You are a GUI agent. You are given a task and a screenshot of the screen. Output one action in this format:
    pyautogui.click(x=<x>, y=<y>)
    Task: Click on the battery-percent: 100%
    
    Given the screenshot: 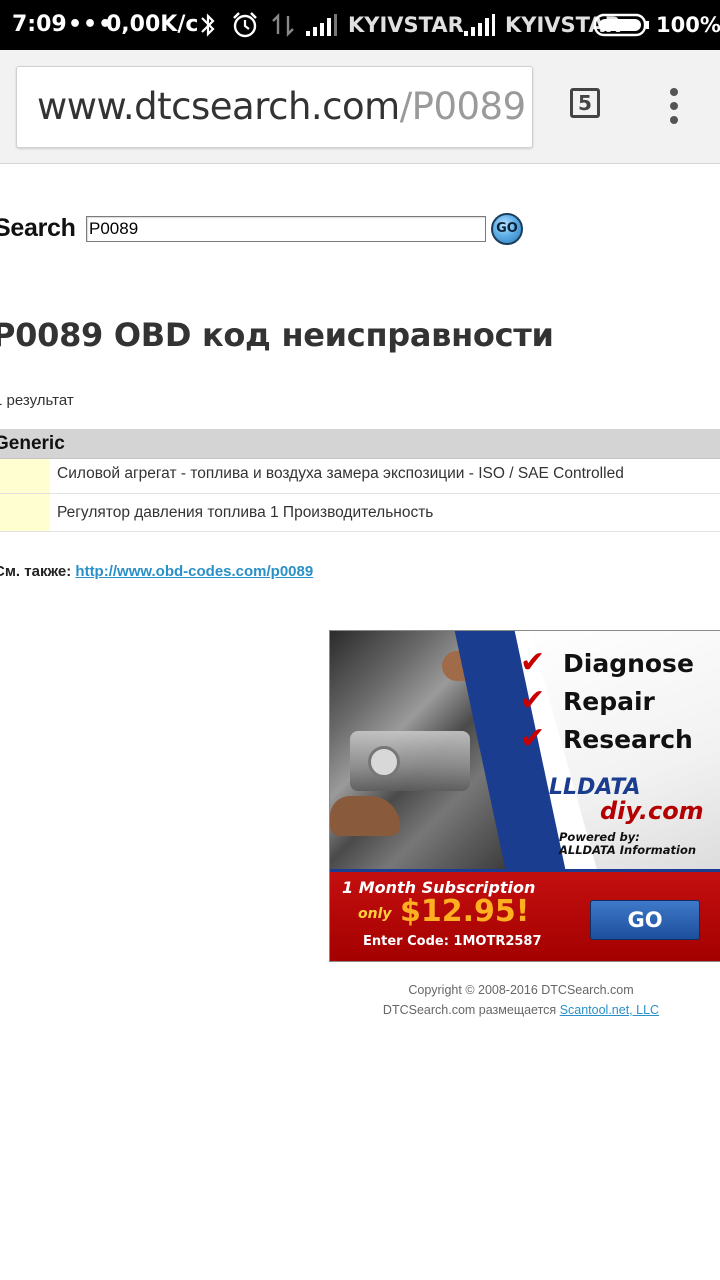 What is the action you would take?
    pyautogui.click(x=688, y=25)
    